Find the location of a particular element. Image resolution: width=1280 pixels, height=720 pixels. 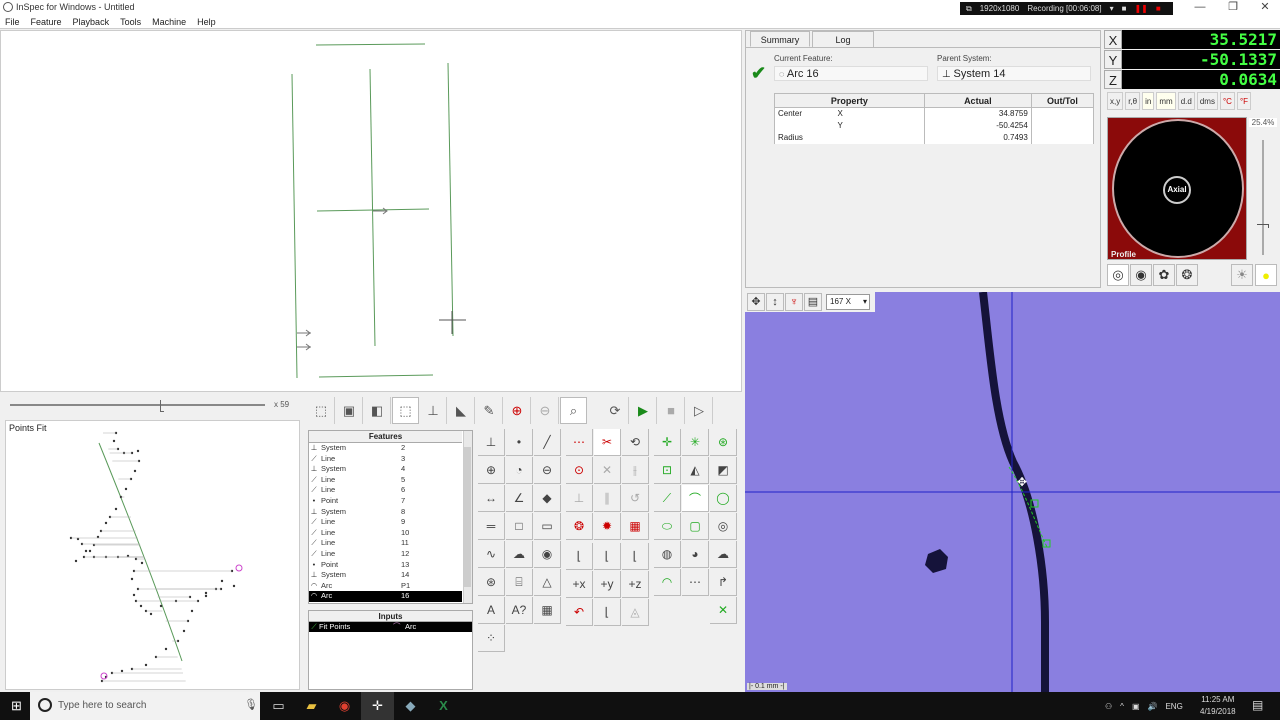

feature-row: ◠ Arc 16 is located at coordinates (385, 596).